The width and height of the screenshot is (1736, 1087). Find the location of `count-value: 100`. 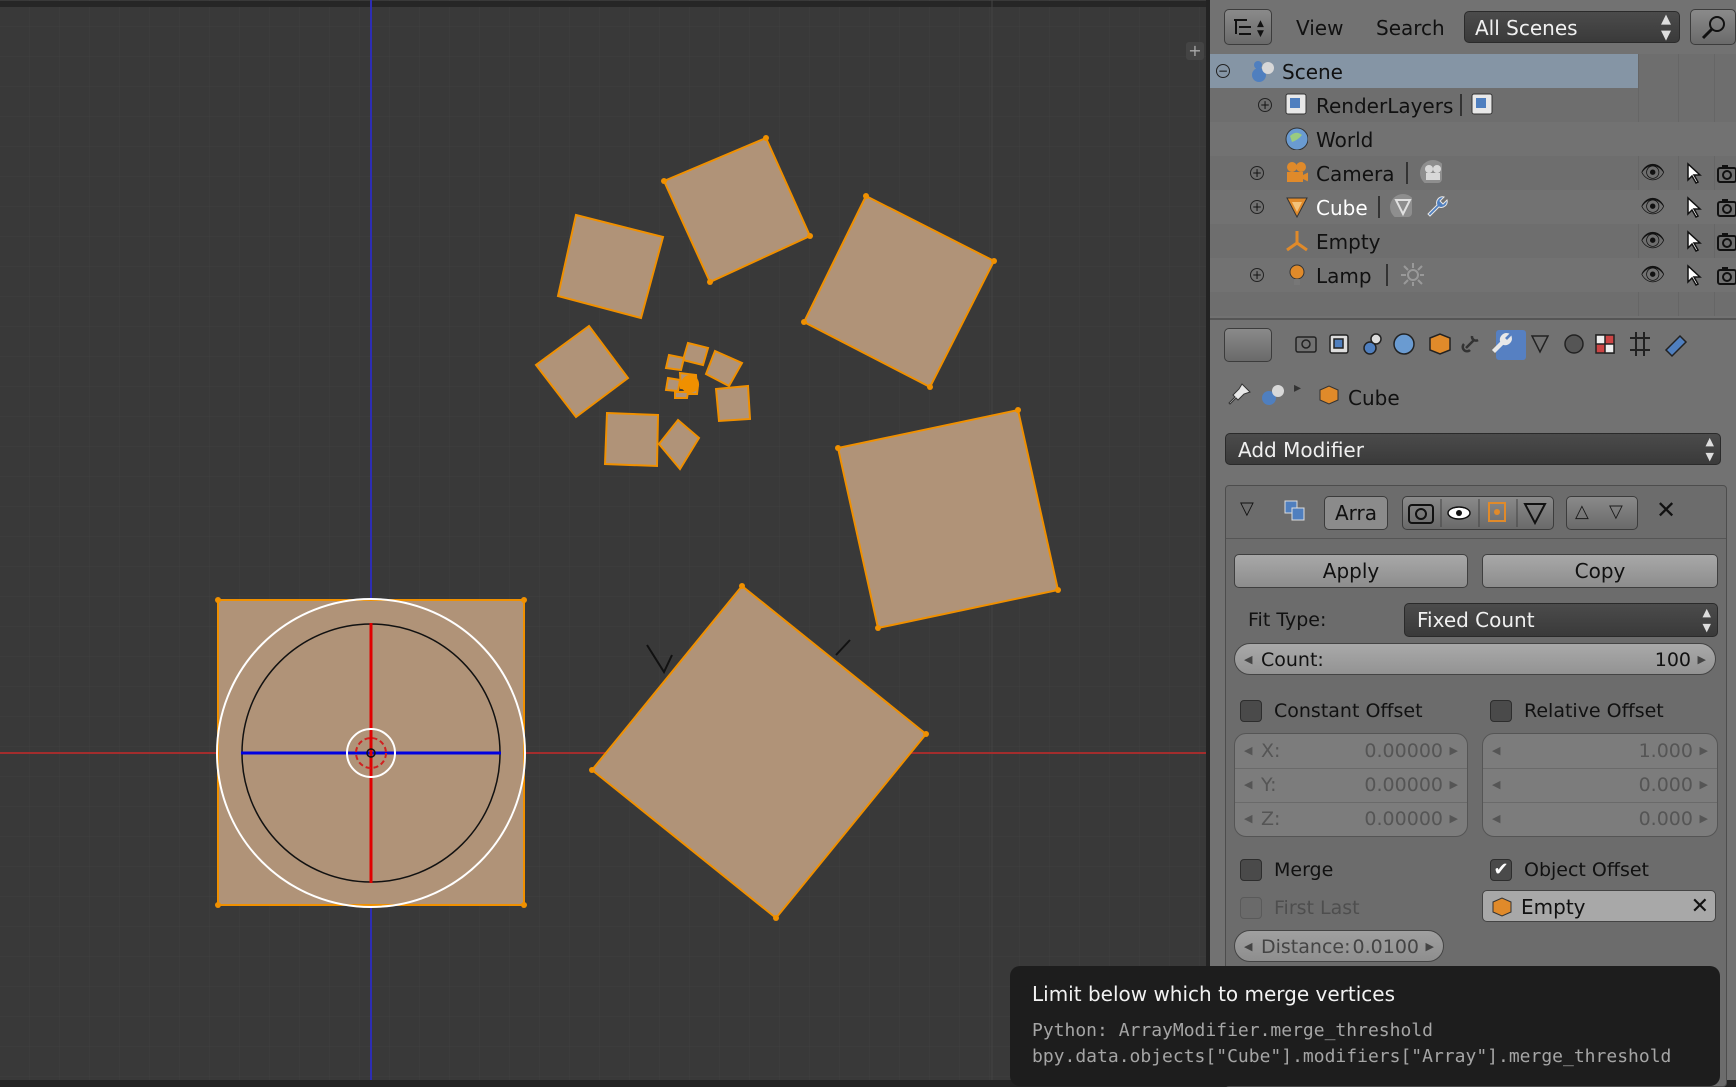

count-value: 100 is located at coordinates (1672, 660).